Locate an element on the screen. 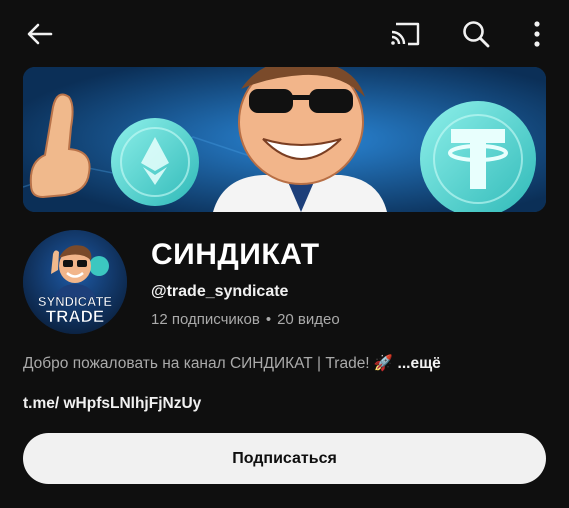 Image resolution: width=569 pixels, height=508 pixels. subscribe-button: Подписаться is located at coordinates (284, 458).